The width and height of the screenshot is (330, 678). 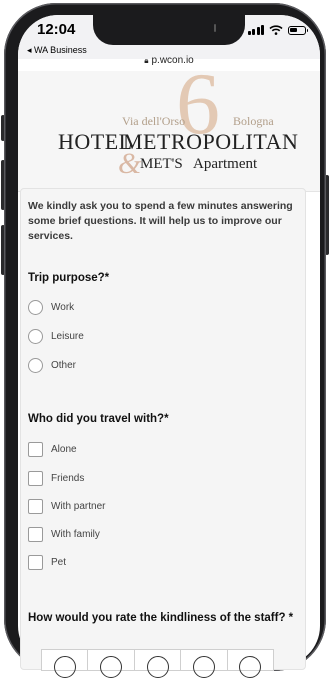 I want to click on option-label: Alone, so click(x=64, y=449).